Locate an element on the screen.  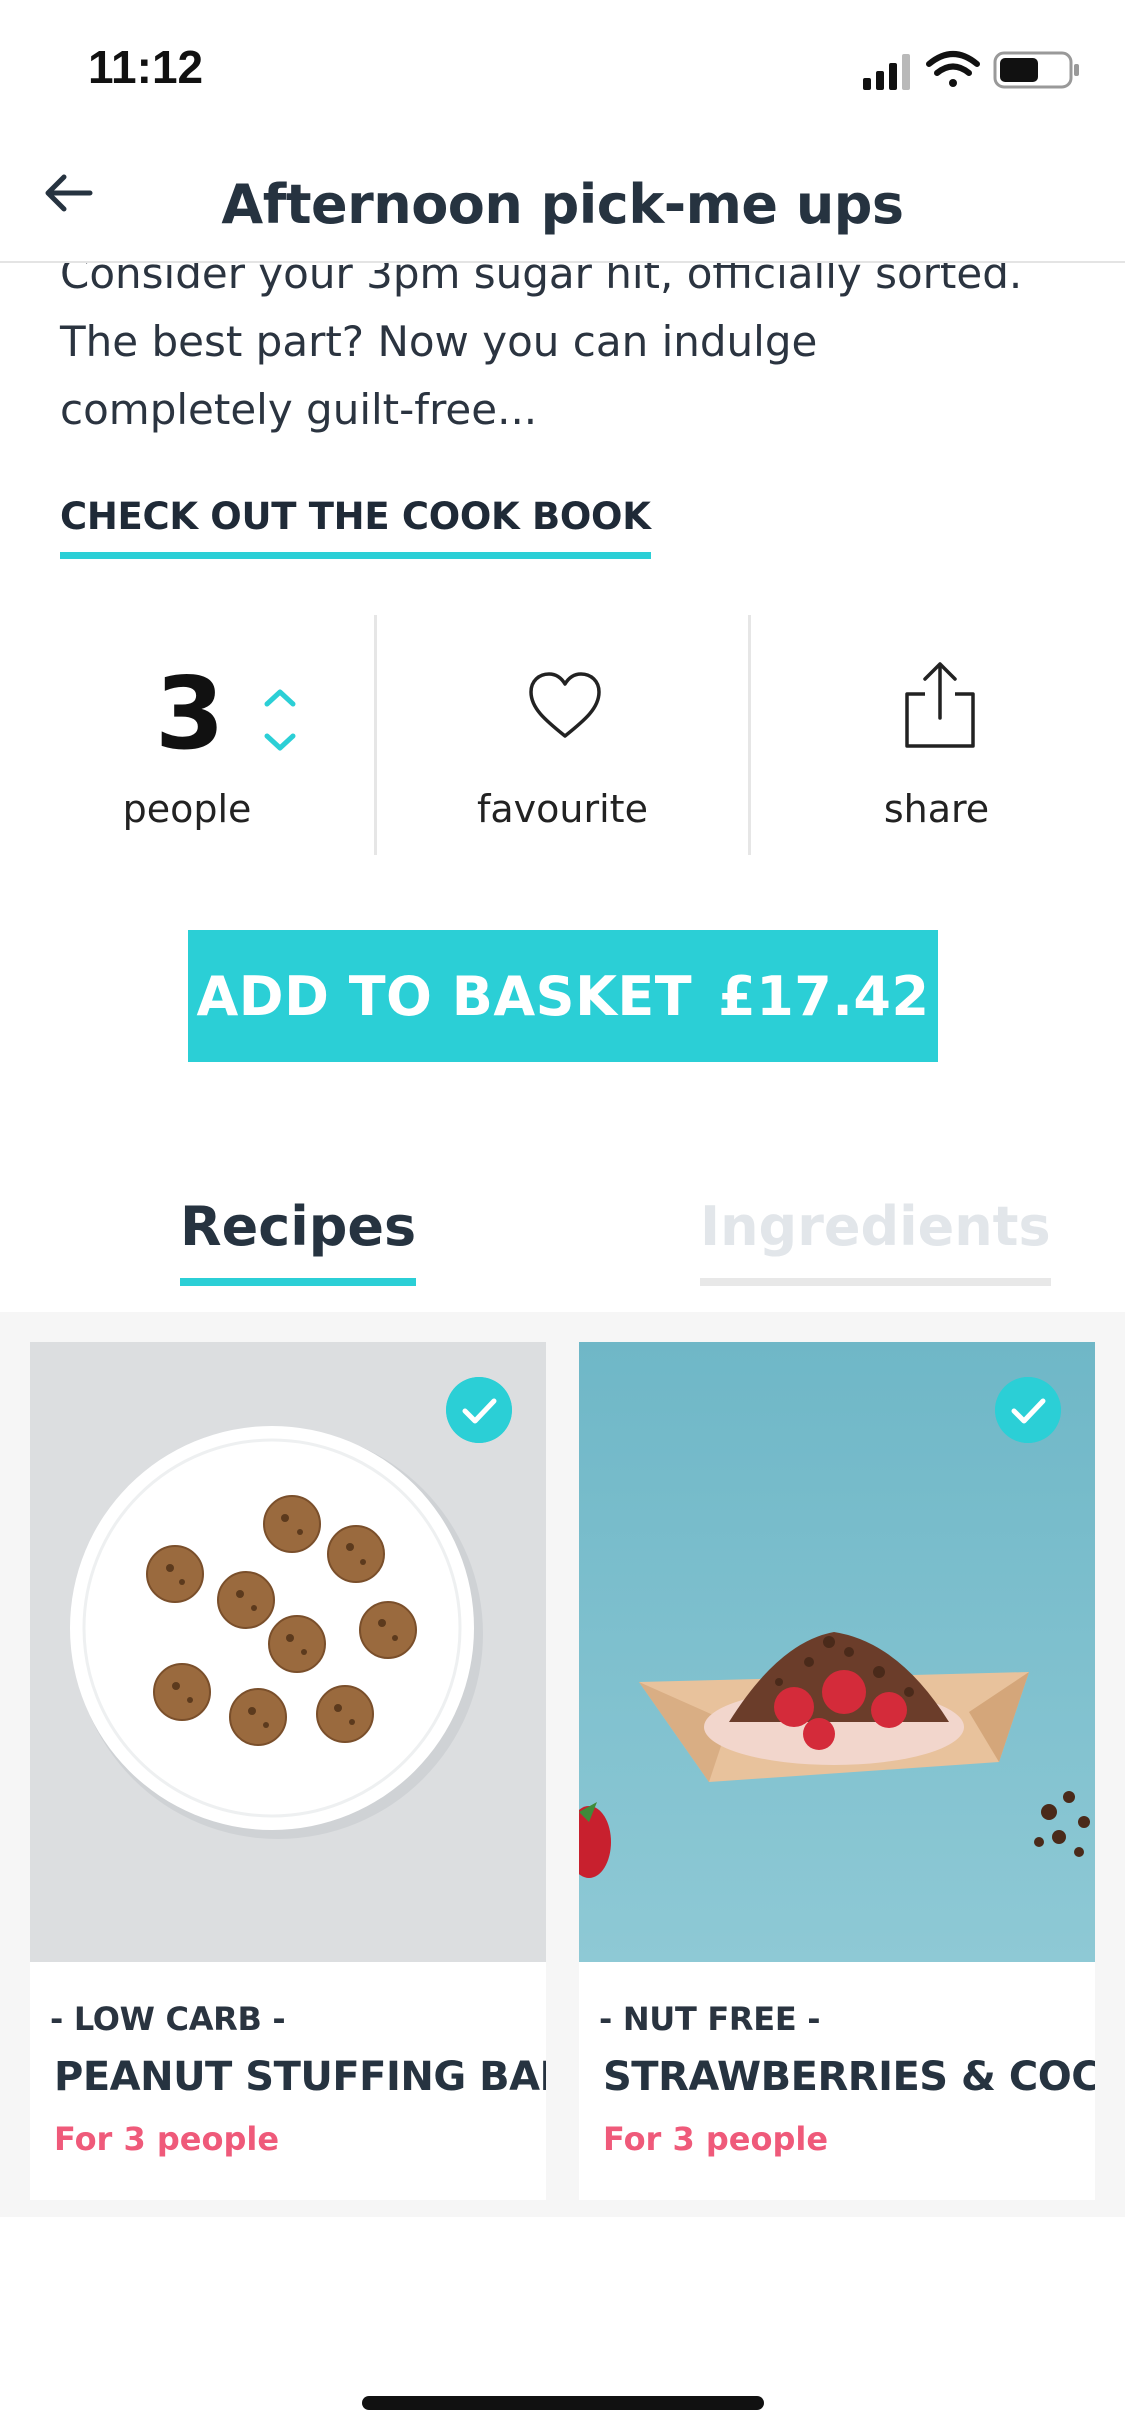
recipe-tag: - NUT FREE - is located at coordinates (710, 2019).